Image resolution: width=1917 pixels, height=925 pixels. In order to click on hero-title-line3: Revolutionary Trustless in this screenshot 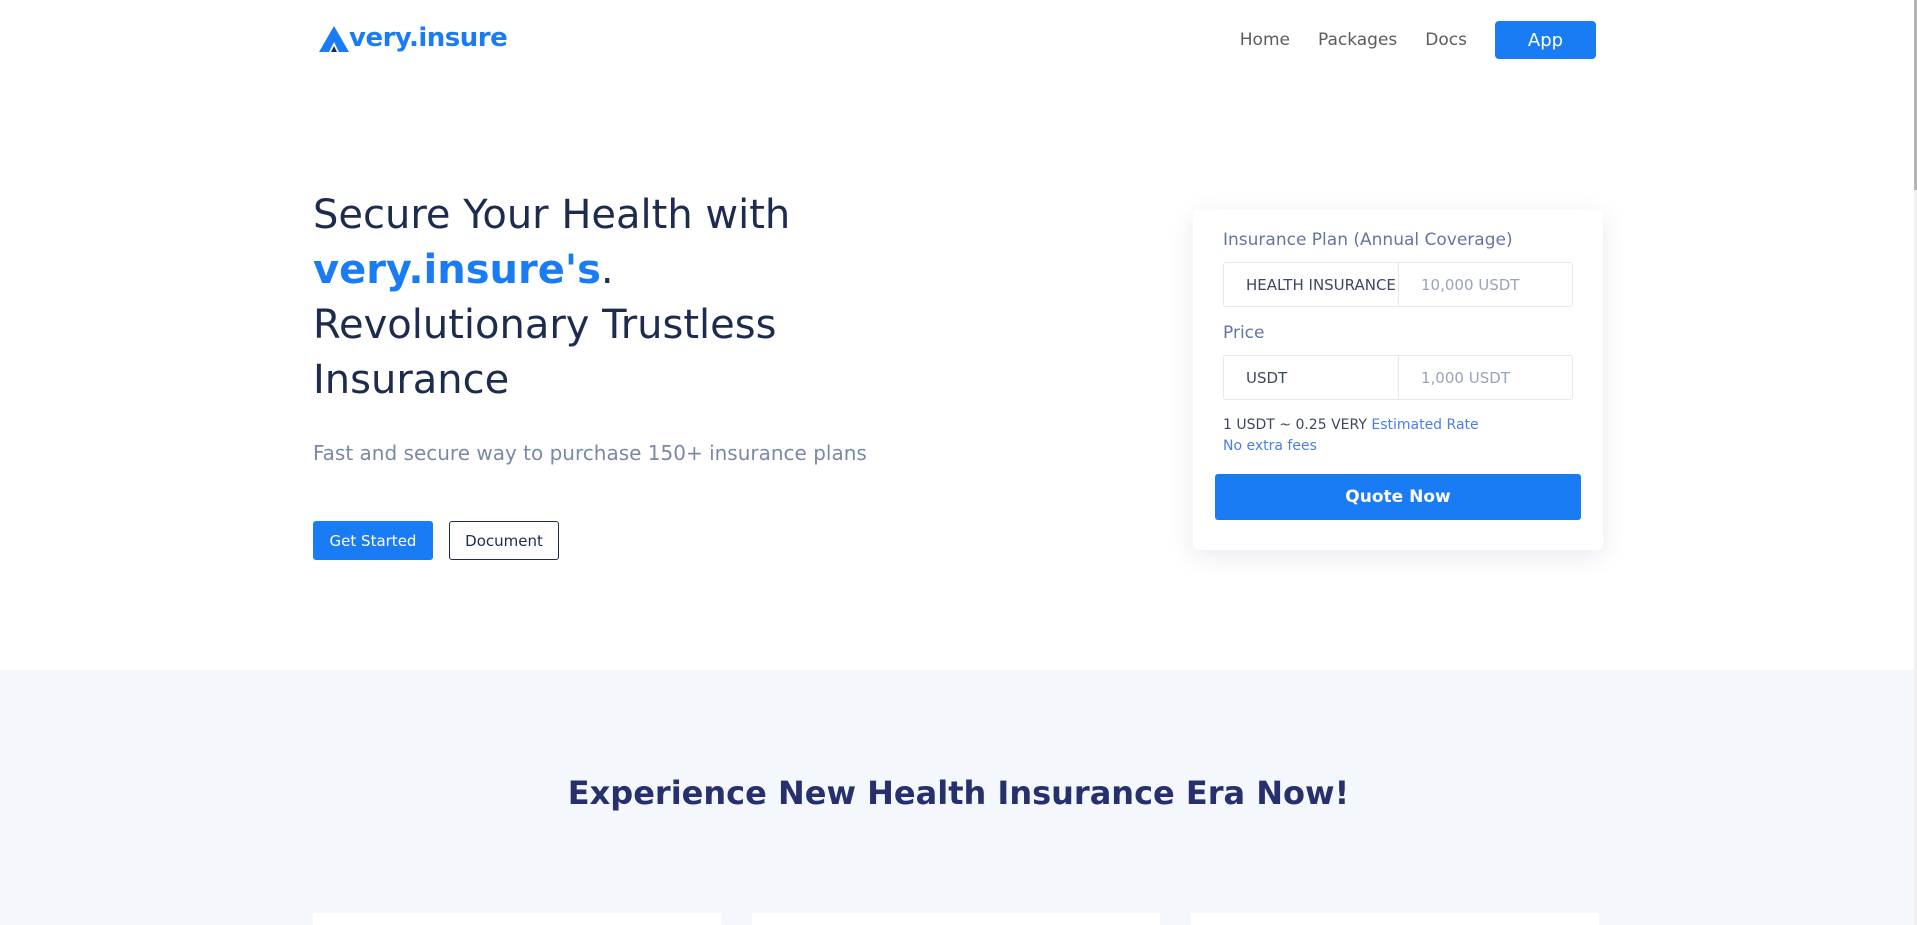, I will do `click(545, 325)`.